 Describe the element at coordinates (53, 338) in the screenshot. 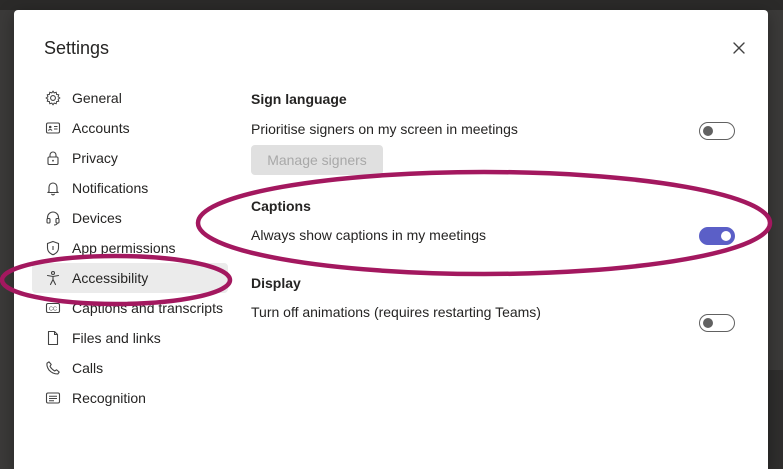

I see `document-icon` at that location.